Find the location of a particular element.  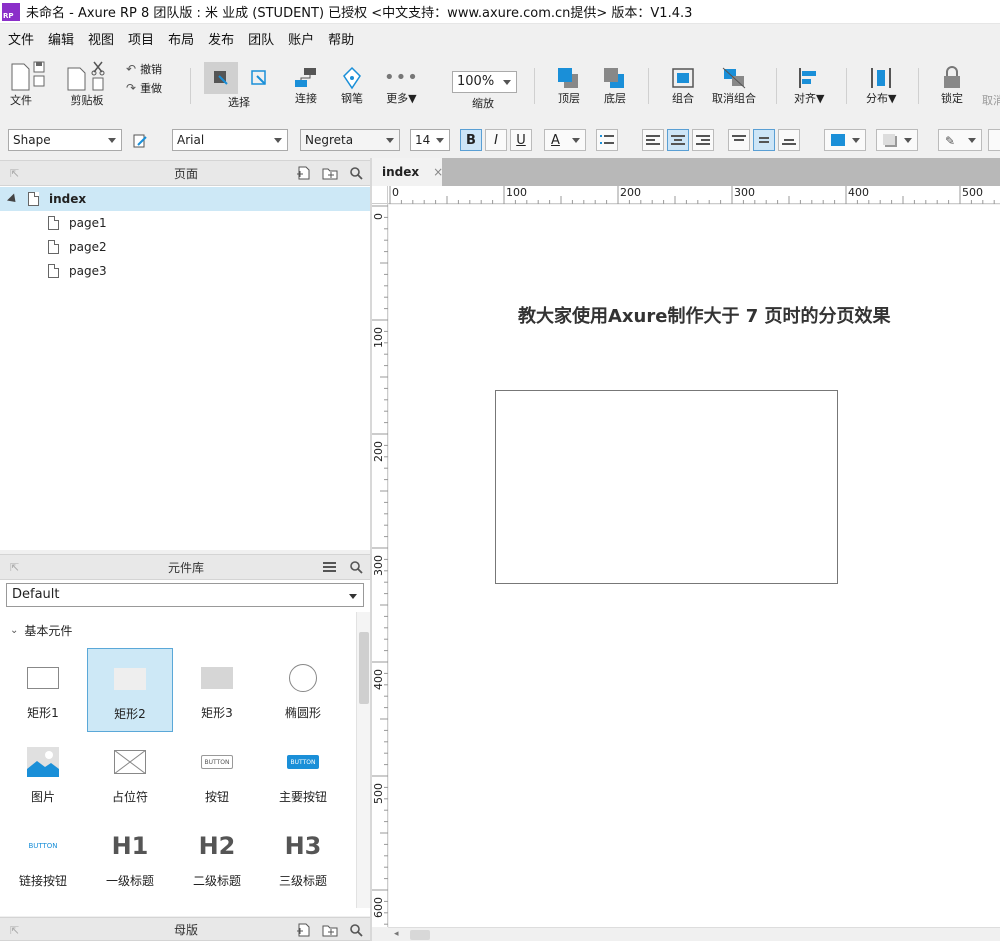

menu-icon is located at coordinates (330, 567).